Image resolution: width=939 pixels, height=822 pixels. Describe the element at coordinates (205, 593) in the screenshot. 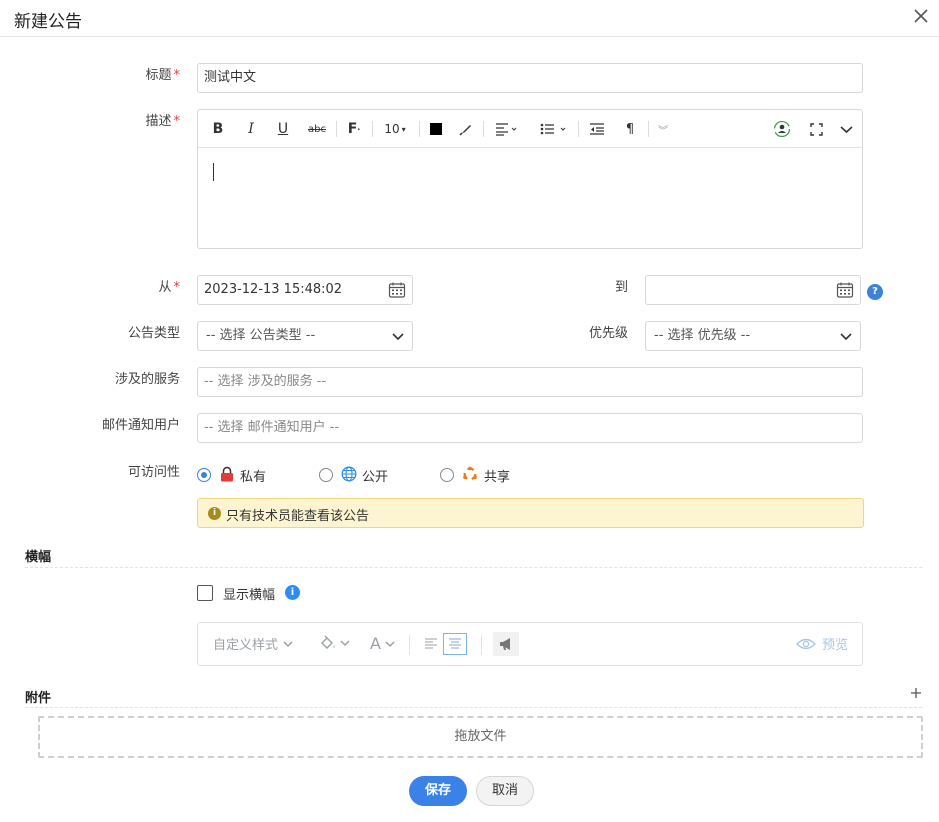

I see `show-banner-checkbox` at that location.